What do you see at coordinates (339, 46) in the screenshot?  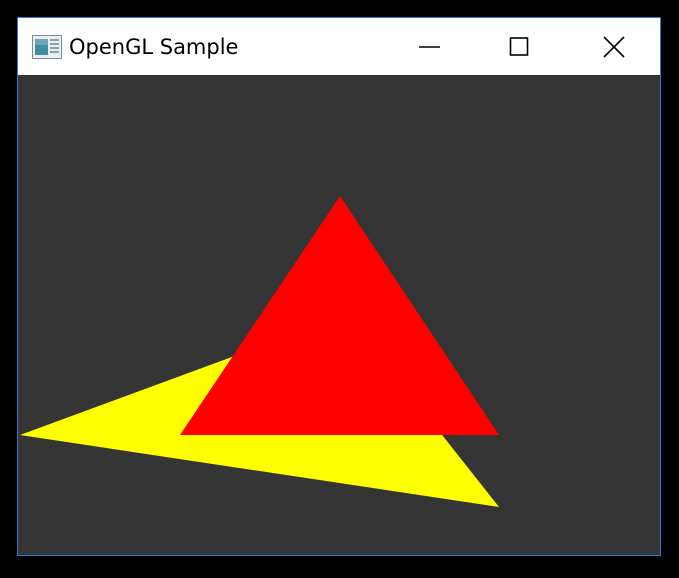 I see `title-bar: OpenGL Sample` at bounding box center [339, 46].